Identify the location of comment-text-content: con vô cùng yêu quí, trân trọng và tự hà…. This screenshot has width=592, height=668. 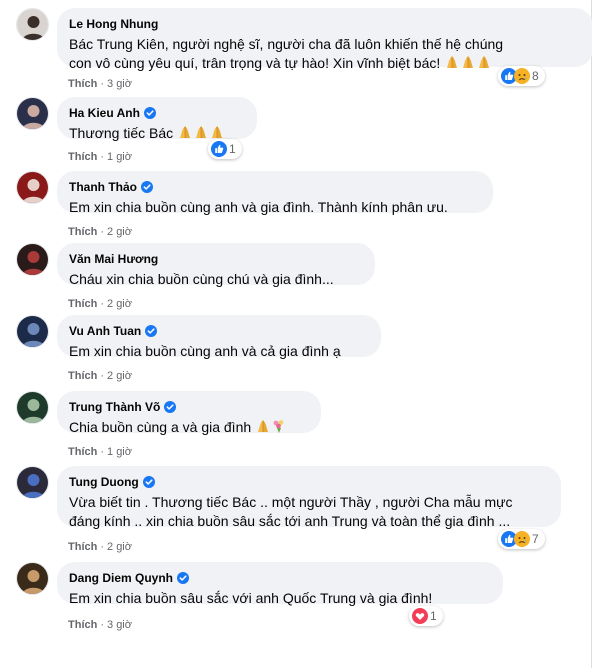
(255, 63).